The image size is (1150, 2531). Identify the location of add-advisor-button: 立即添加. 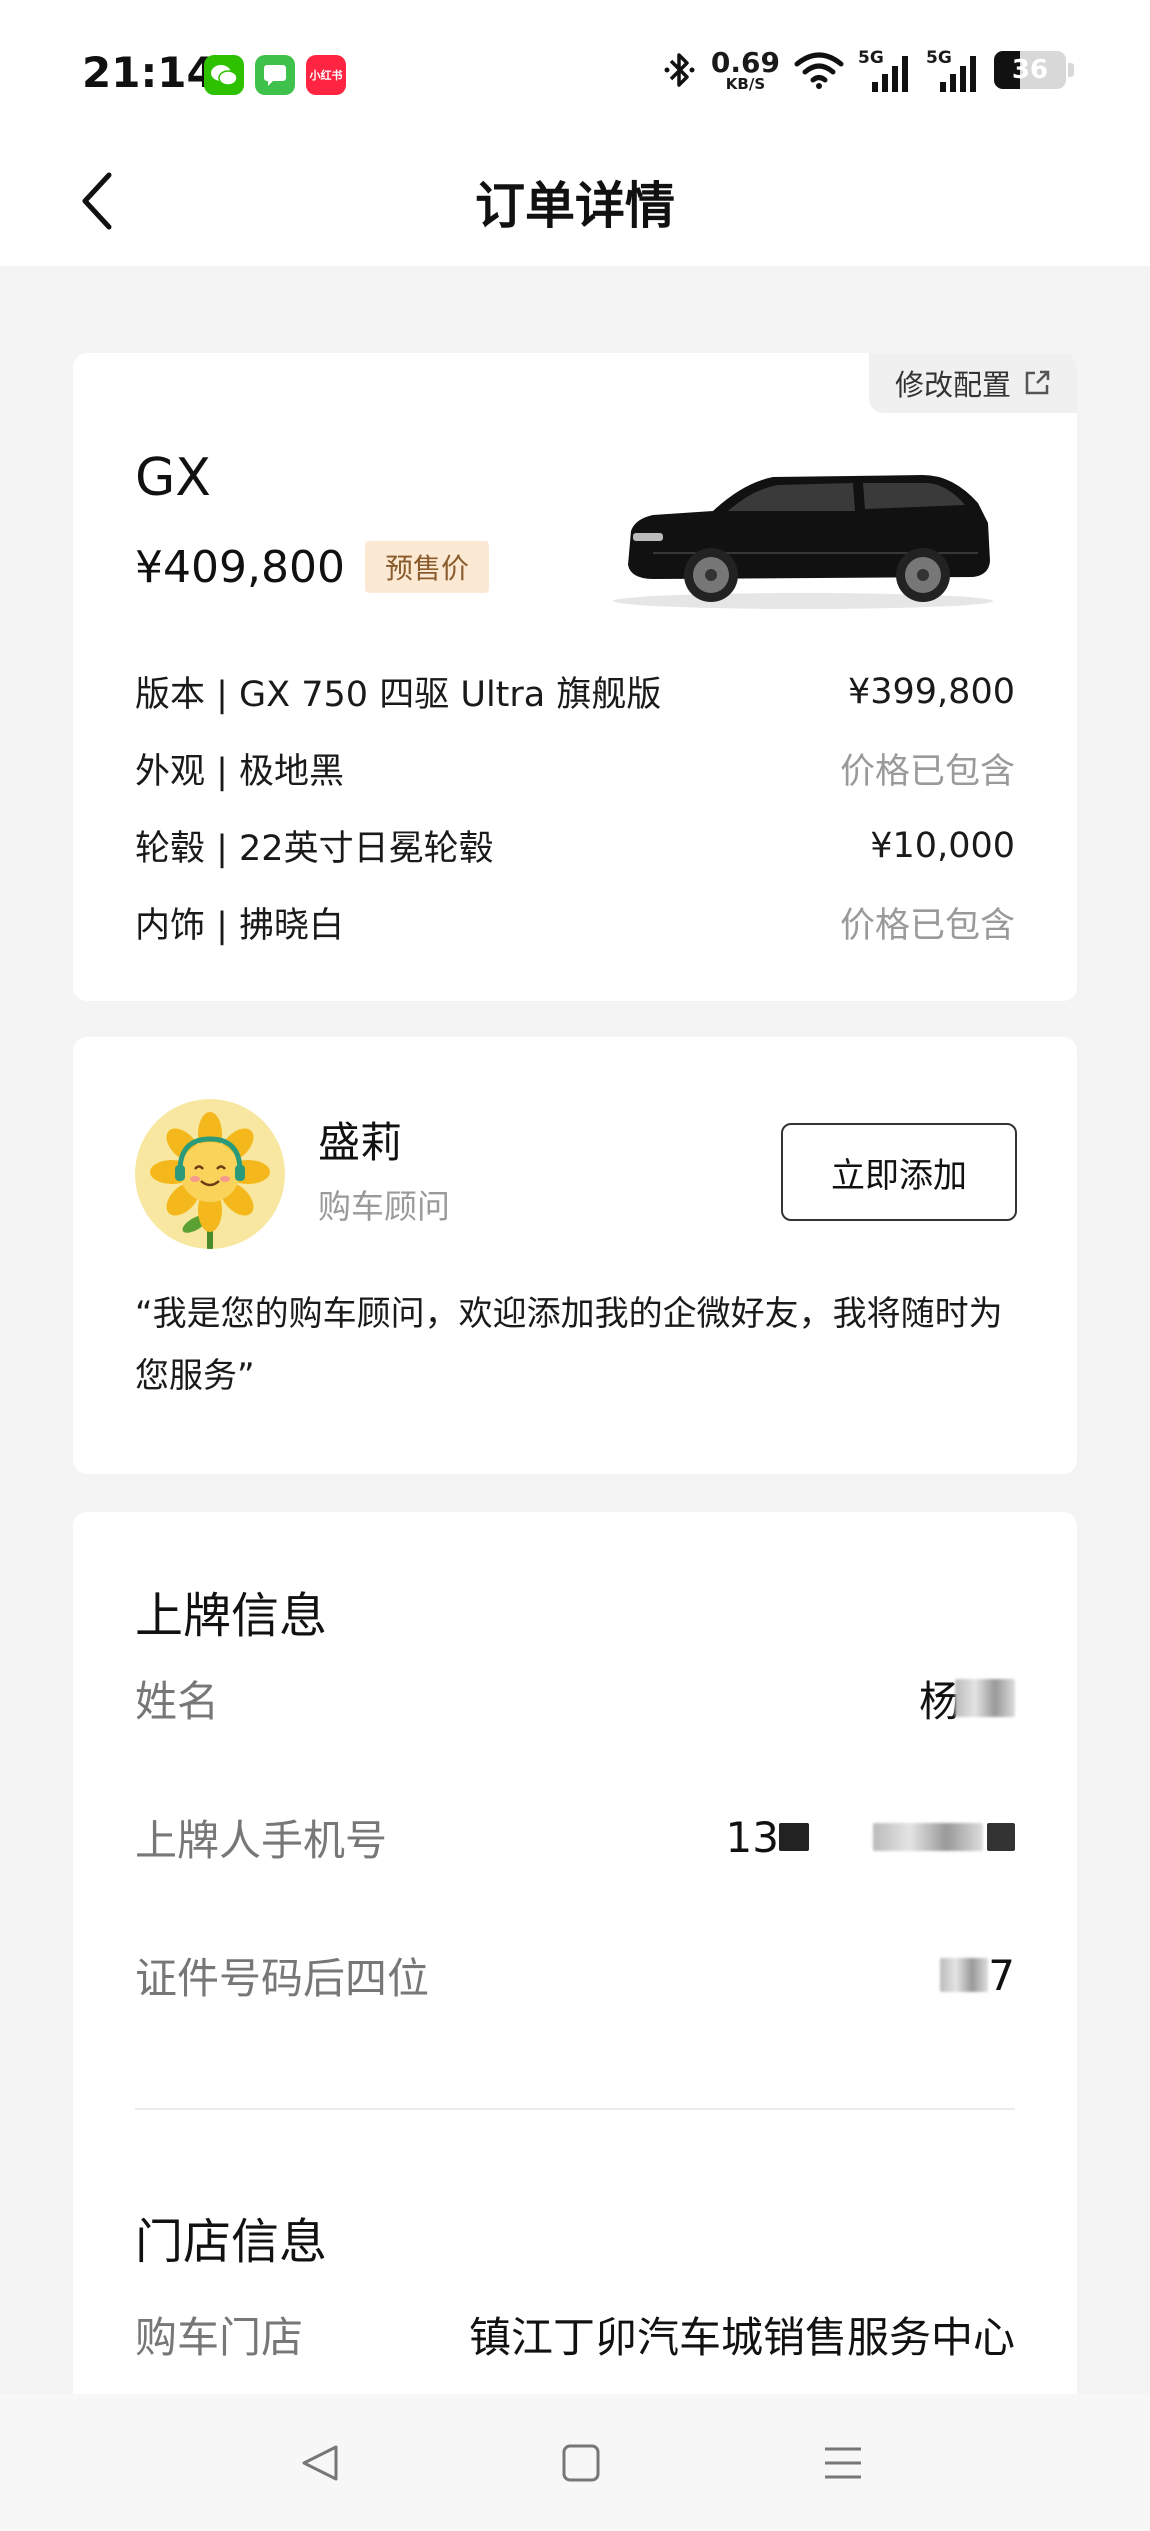
(899, 1172).